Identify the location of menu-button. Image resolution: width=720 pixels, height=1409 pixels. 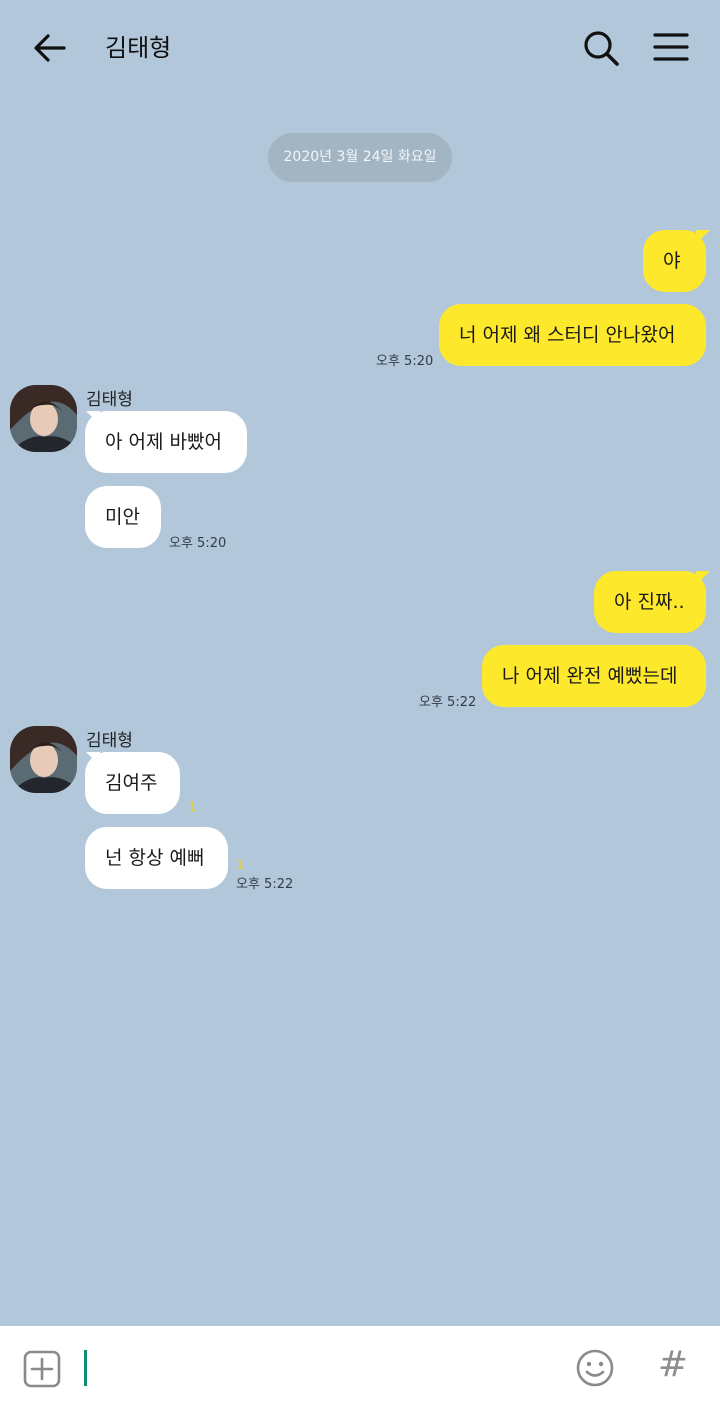
(671, 48).